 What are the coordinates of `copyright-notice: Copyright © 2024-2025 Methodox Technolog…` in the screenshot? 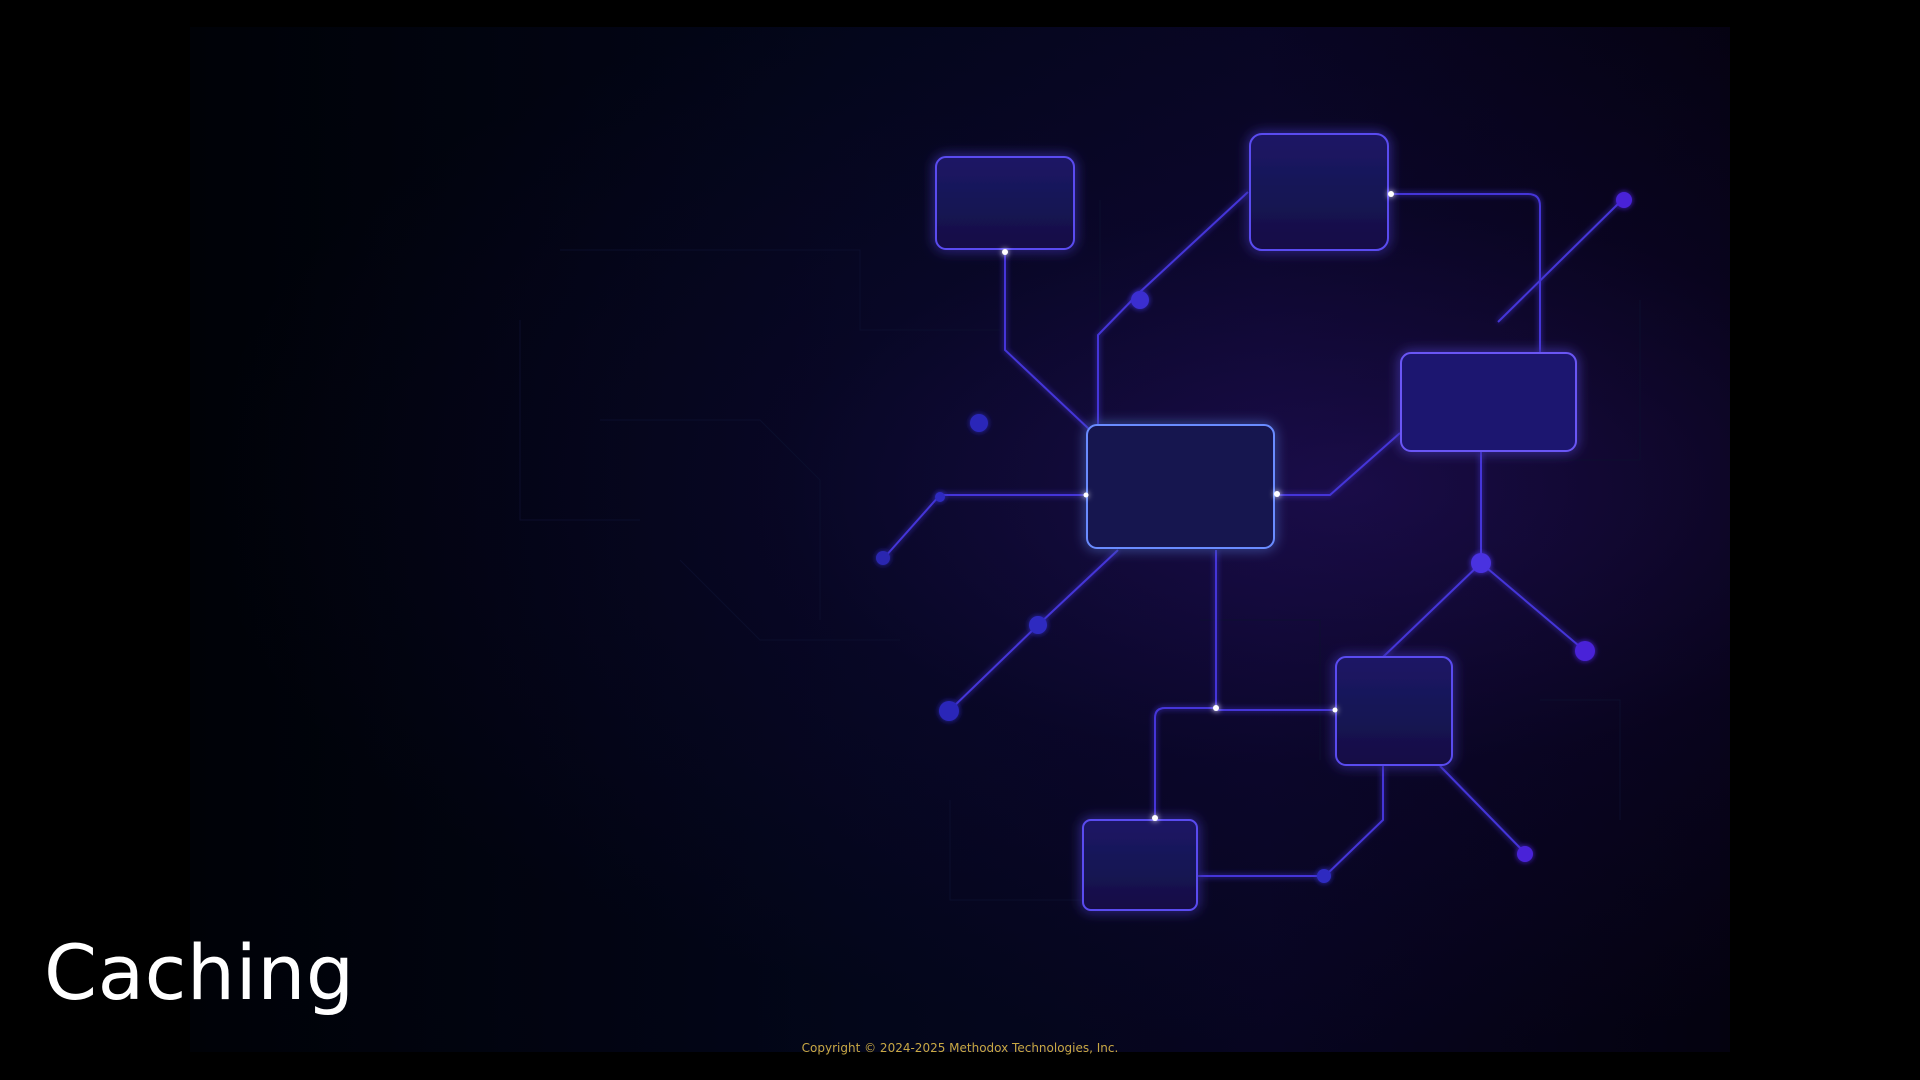 It's located at (960, 1048).